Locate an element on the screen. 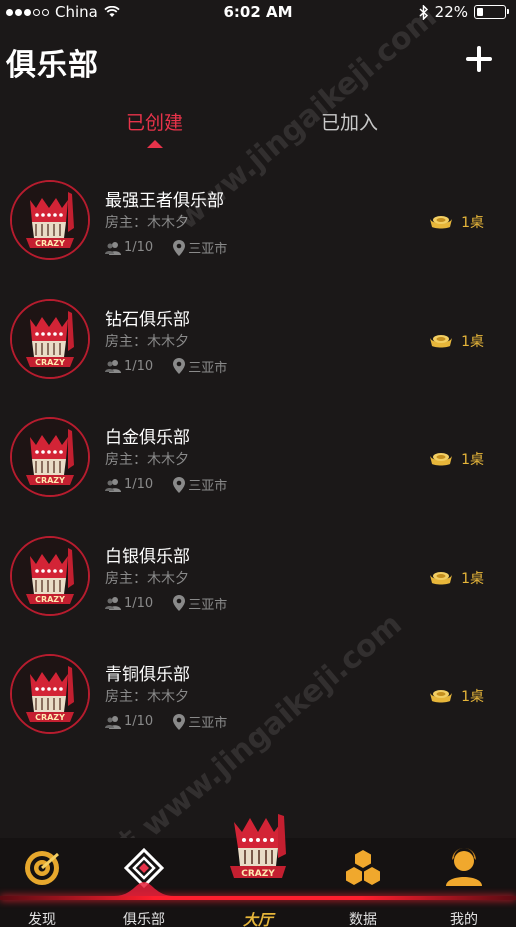 This screenshot has height=927, width=516. club-name: 白金俱乐部 is located at coordinates (147, 438).